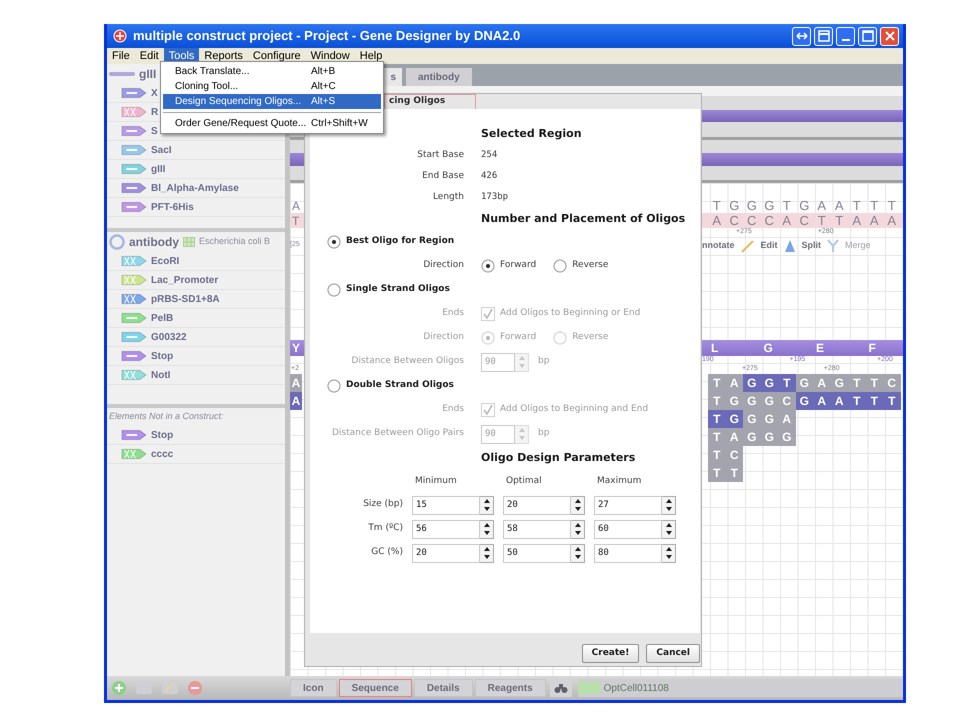  I want to click on section-heading: Oligo Design Parameters, so click(558, 458).